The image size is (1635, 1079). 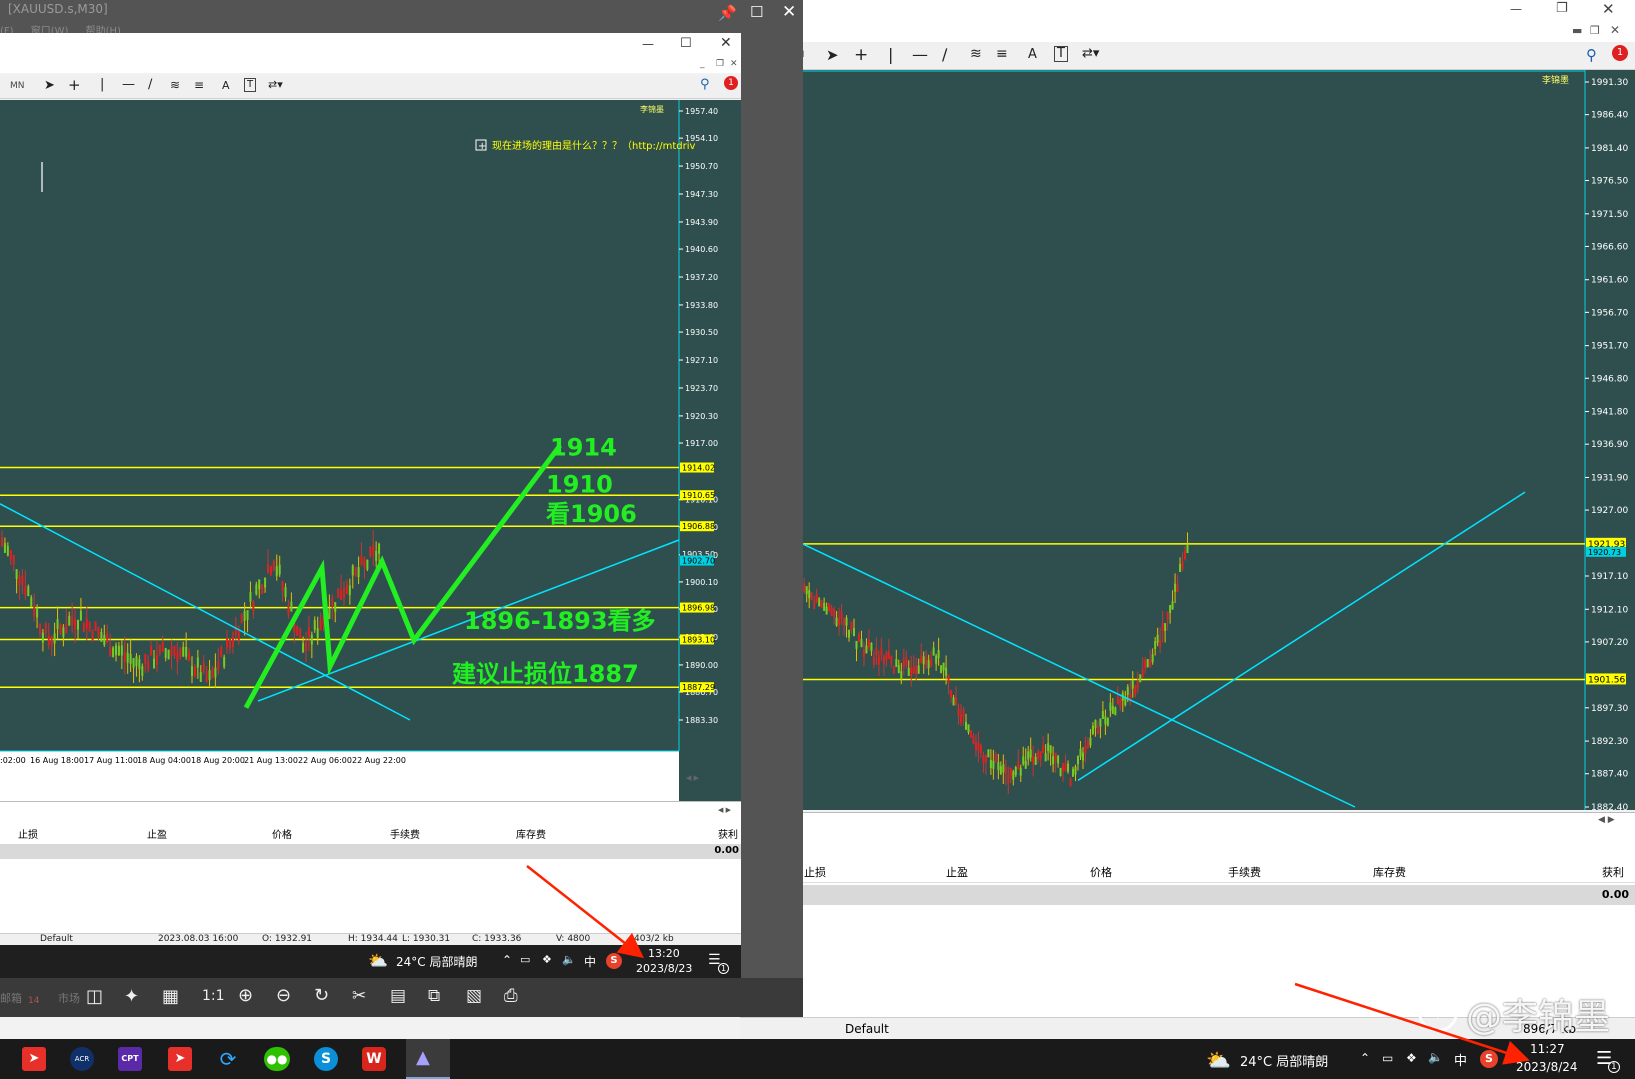 I want to click on inner-mdi-restore-icon: ❐, so click(x=720, y=64).